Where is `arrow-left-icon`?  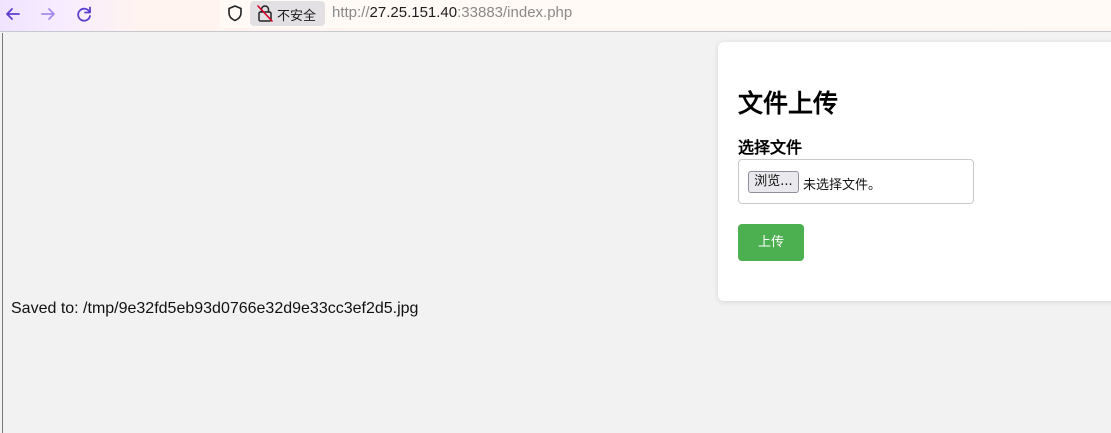
arrow-left-icon is located at coordinates (13, 14).